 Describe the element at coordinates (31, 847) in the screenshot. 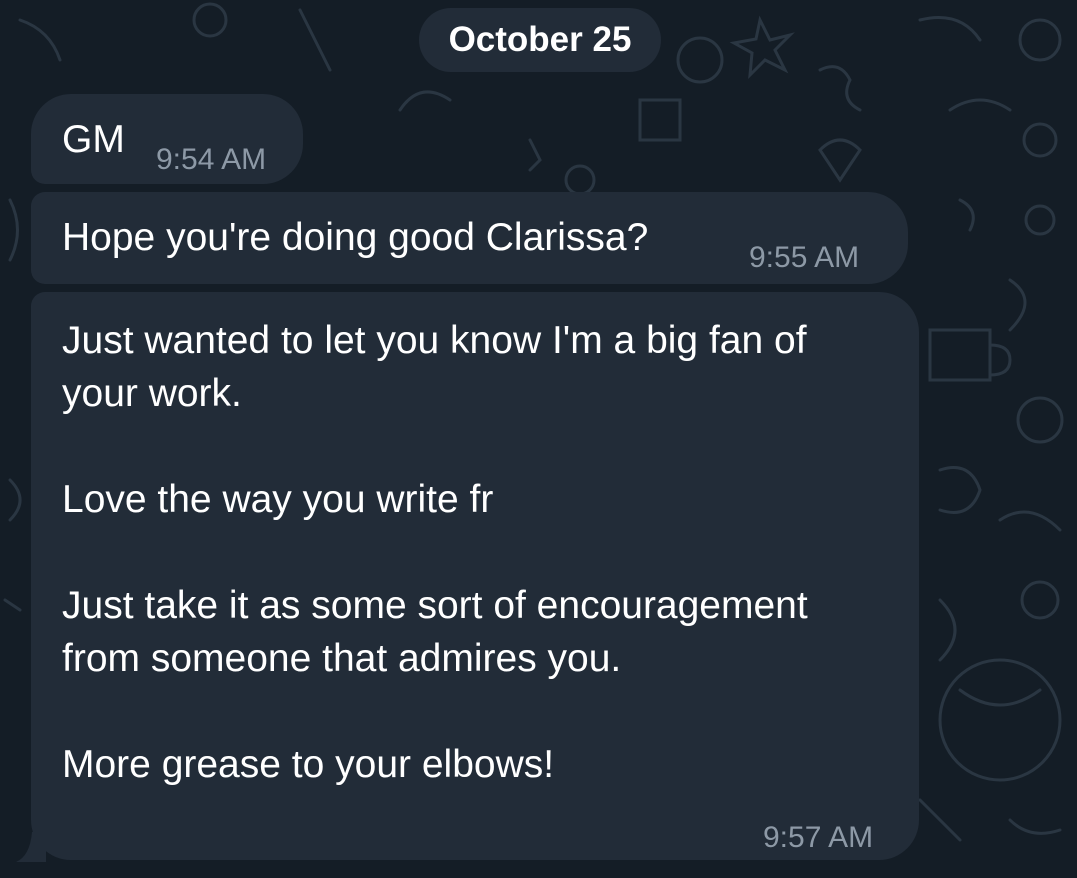

I see `bubble-tail` at that location.